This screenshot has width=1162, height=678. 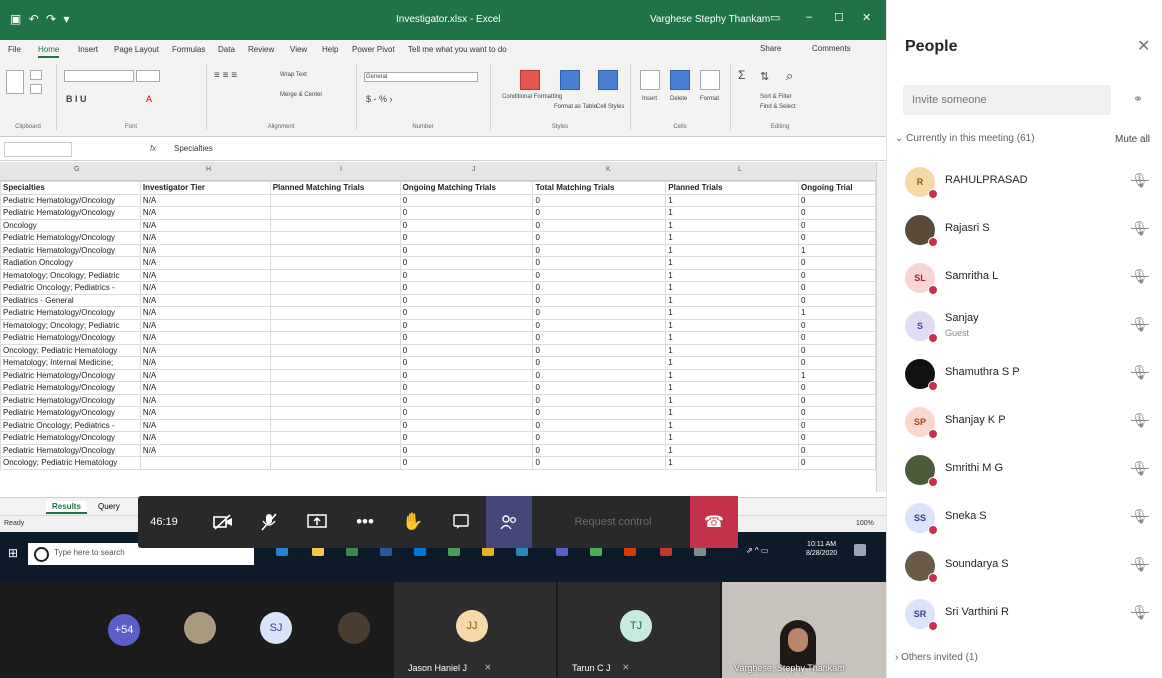 What do you see at coordinates (365, 522) in the screenshot?
I see `more-options-icon: •••` at bounding box center [365, 522].